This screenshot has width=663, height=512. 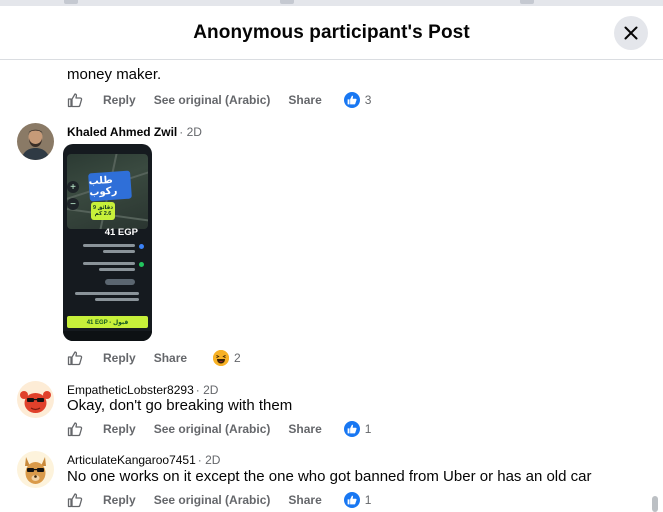 I want to click on eta-chip: 9 دقائق 2.6 كم, so click(x=103, y=211).